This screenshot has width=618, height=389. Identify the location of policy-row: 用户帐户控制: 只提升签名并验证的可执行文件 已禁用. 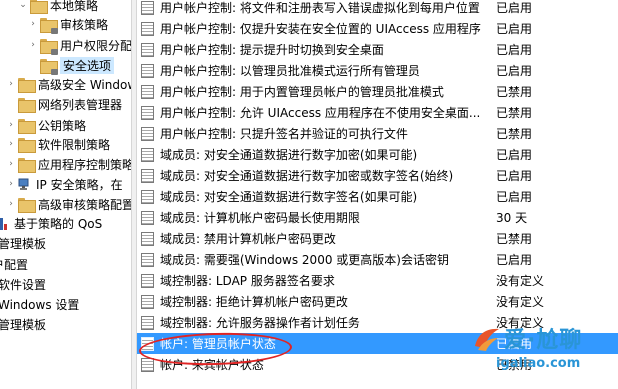
(377, 133).